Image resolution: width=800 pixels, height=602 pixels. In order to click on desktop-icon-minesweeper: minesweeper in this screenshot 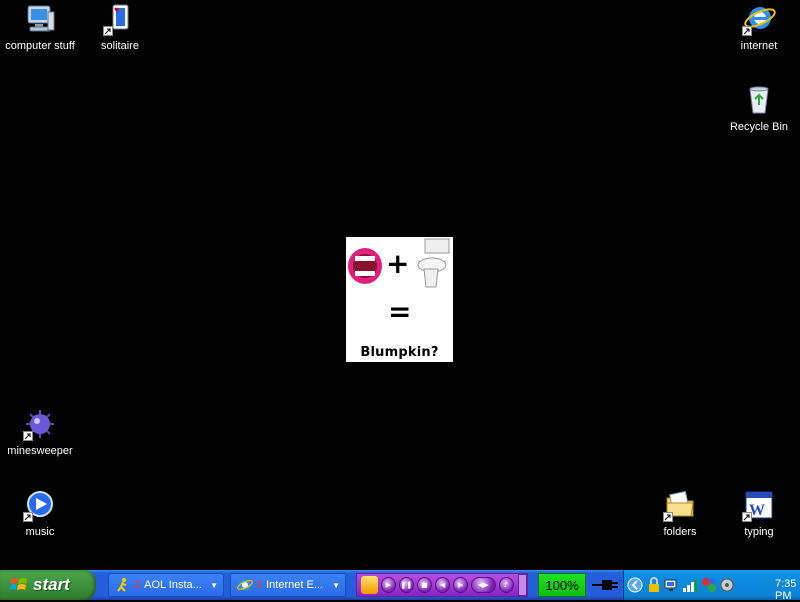, I will do `click(40, 432)`.